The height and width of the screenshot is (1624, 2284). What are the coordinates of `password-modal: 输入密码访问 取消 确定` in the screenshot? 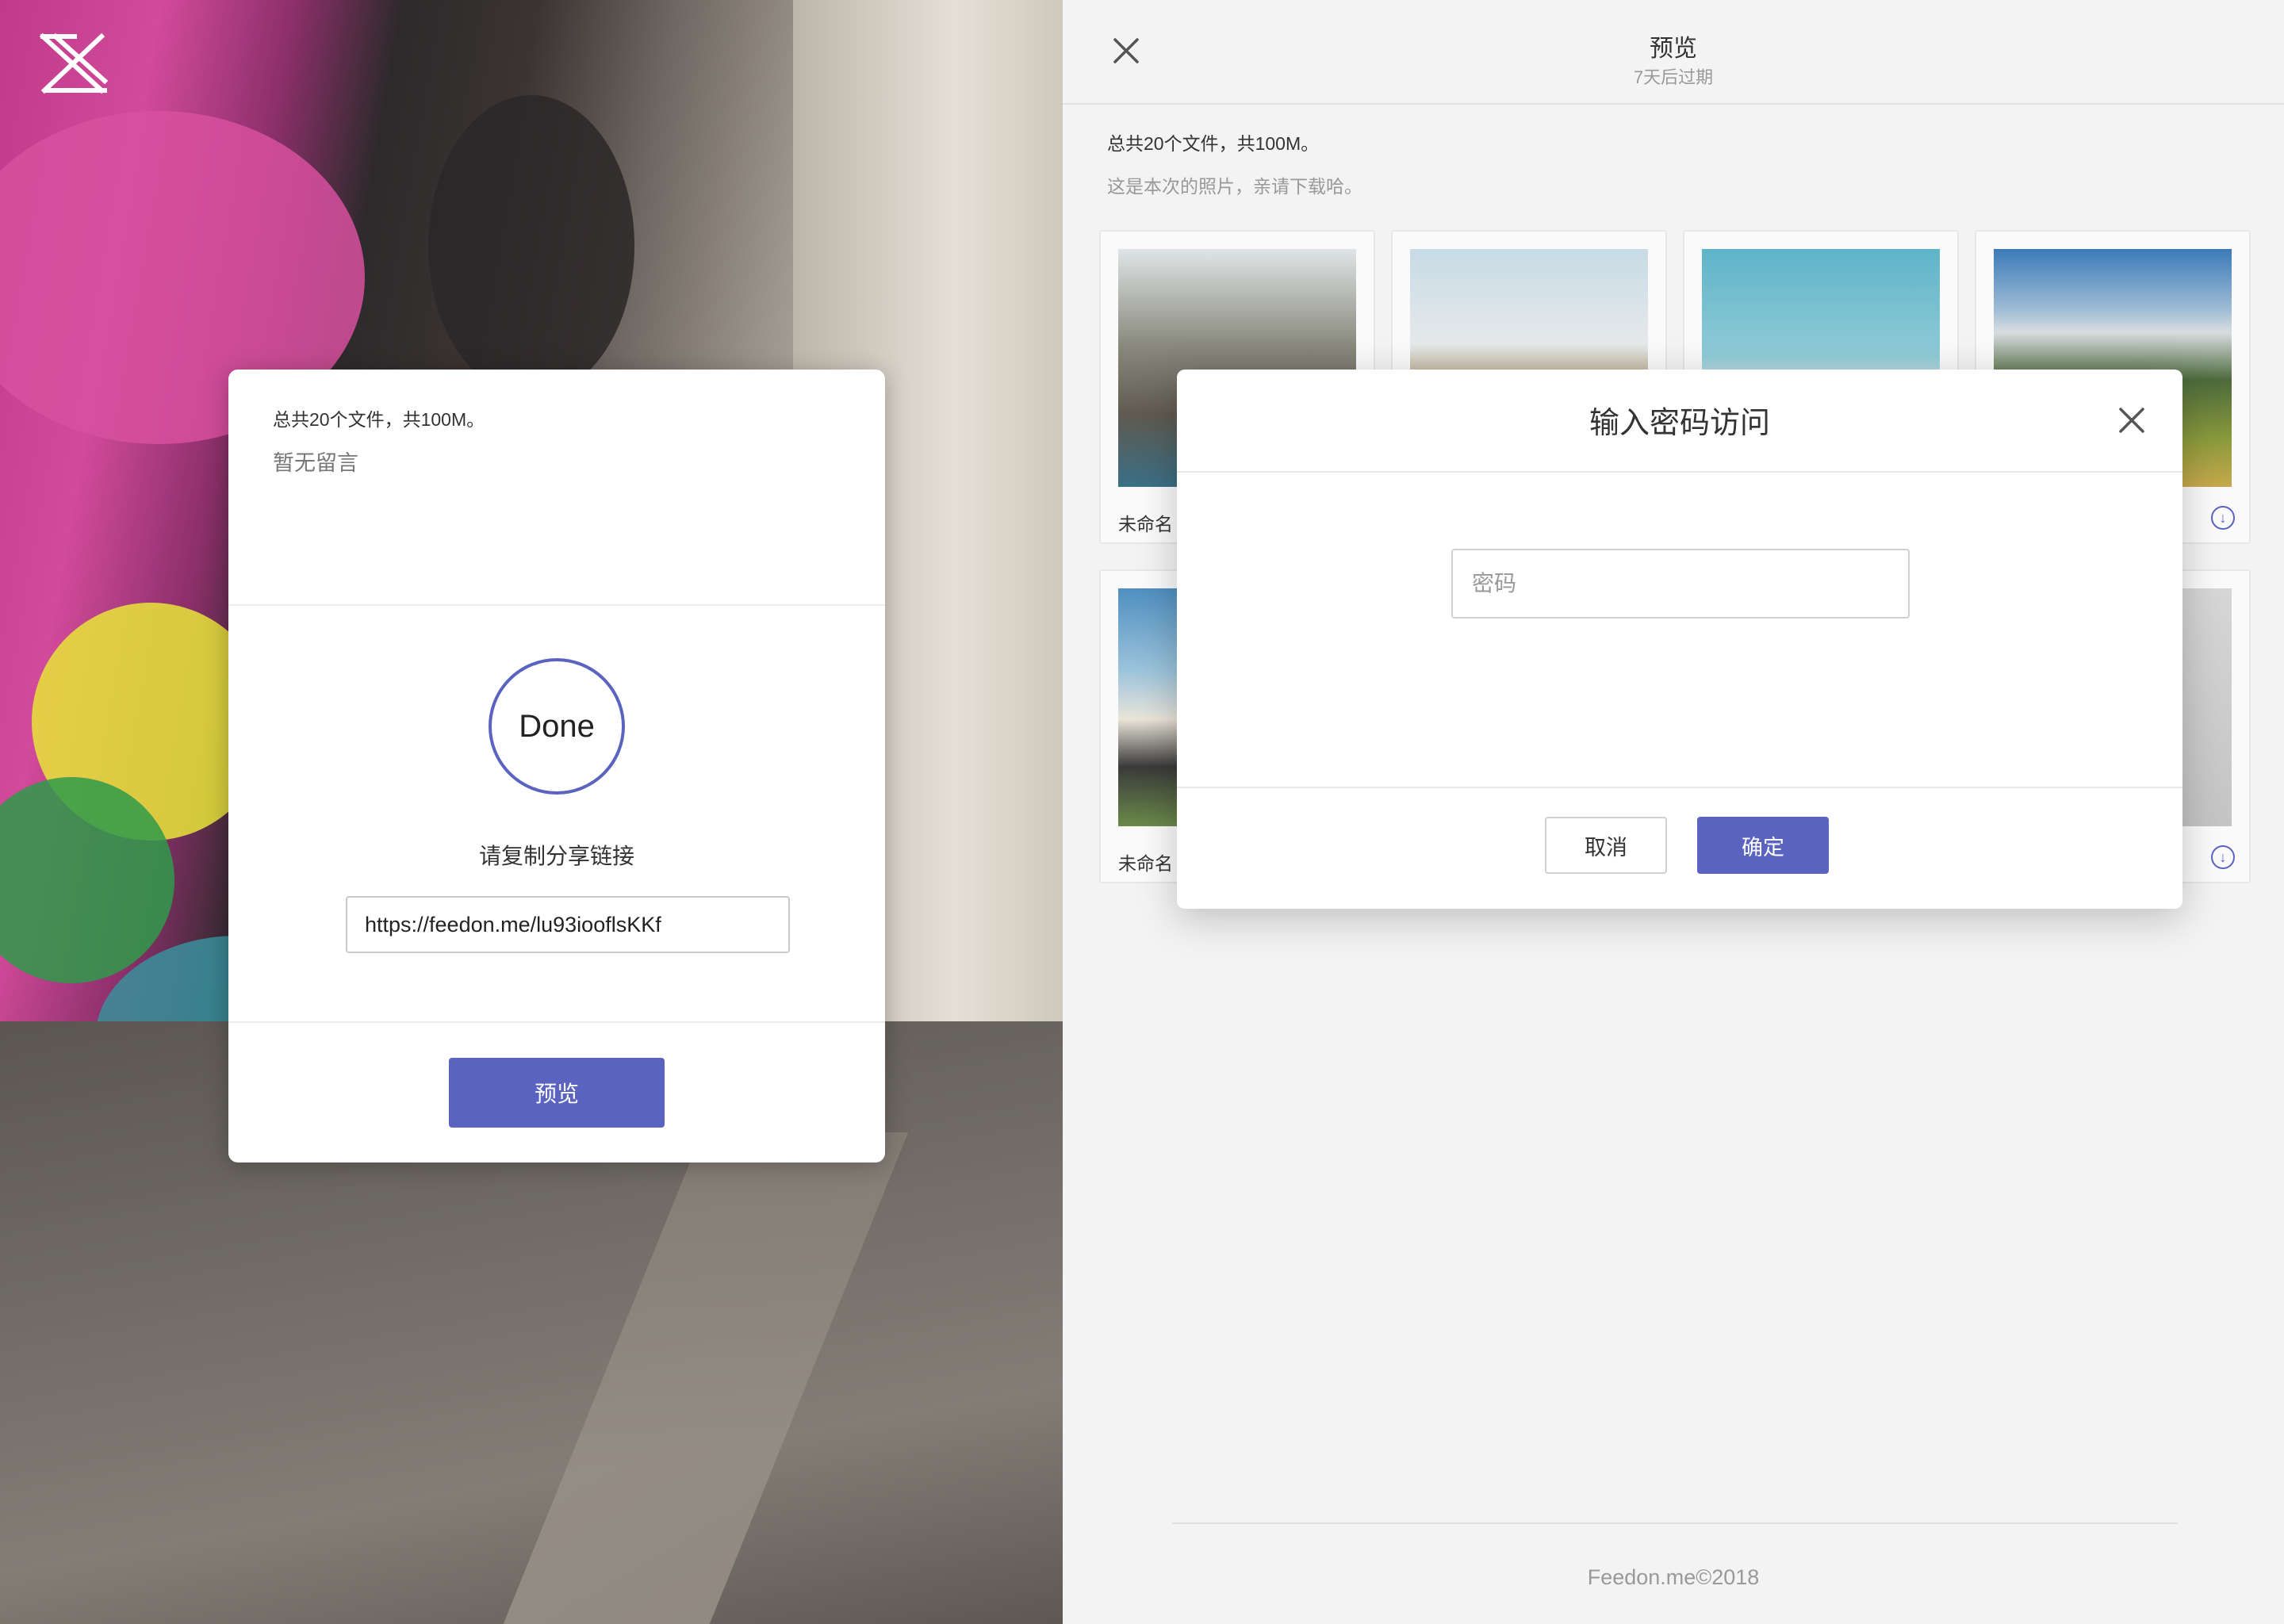 It's located at (1679, 639).